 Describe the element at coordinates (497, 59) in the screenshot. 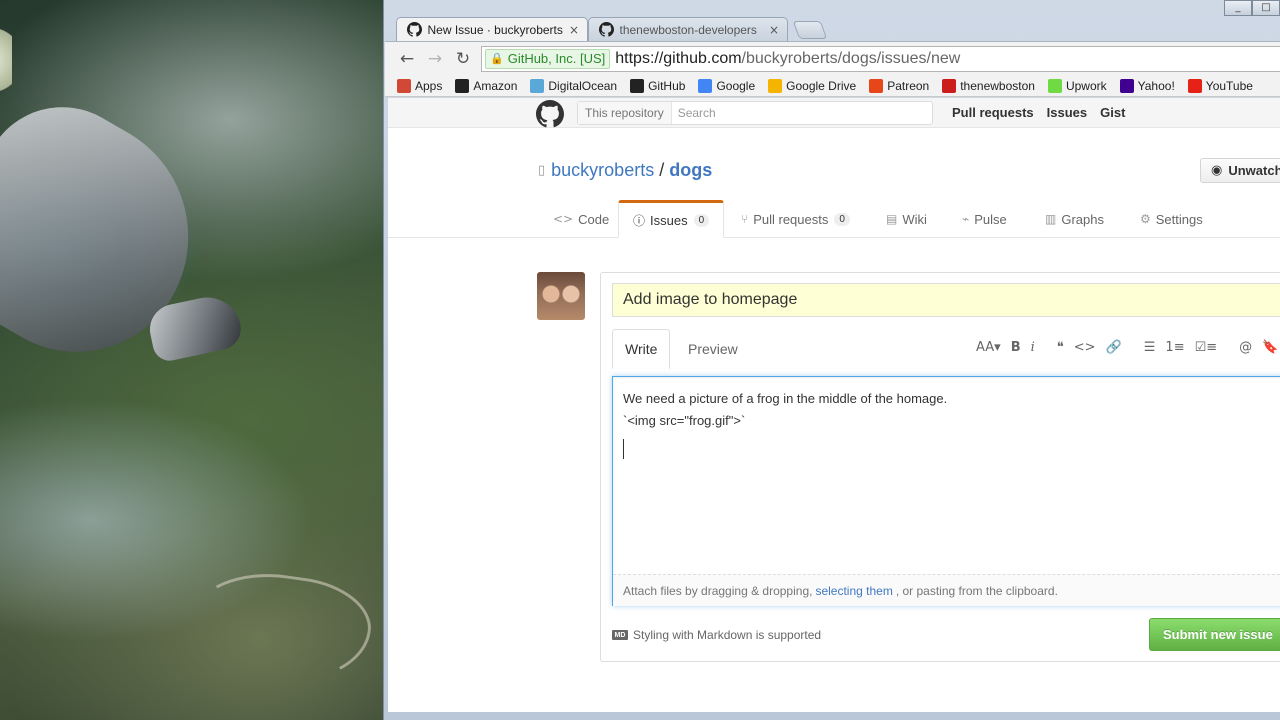

I see `lock-icon: 🔒` at that location.